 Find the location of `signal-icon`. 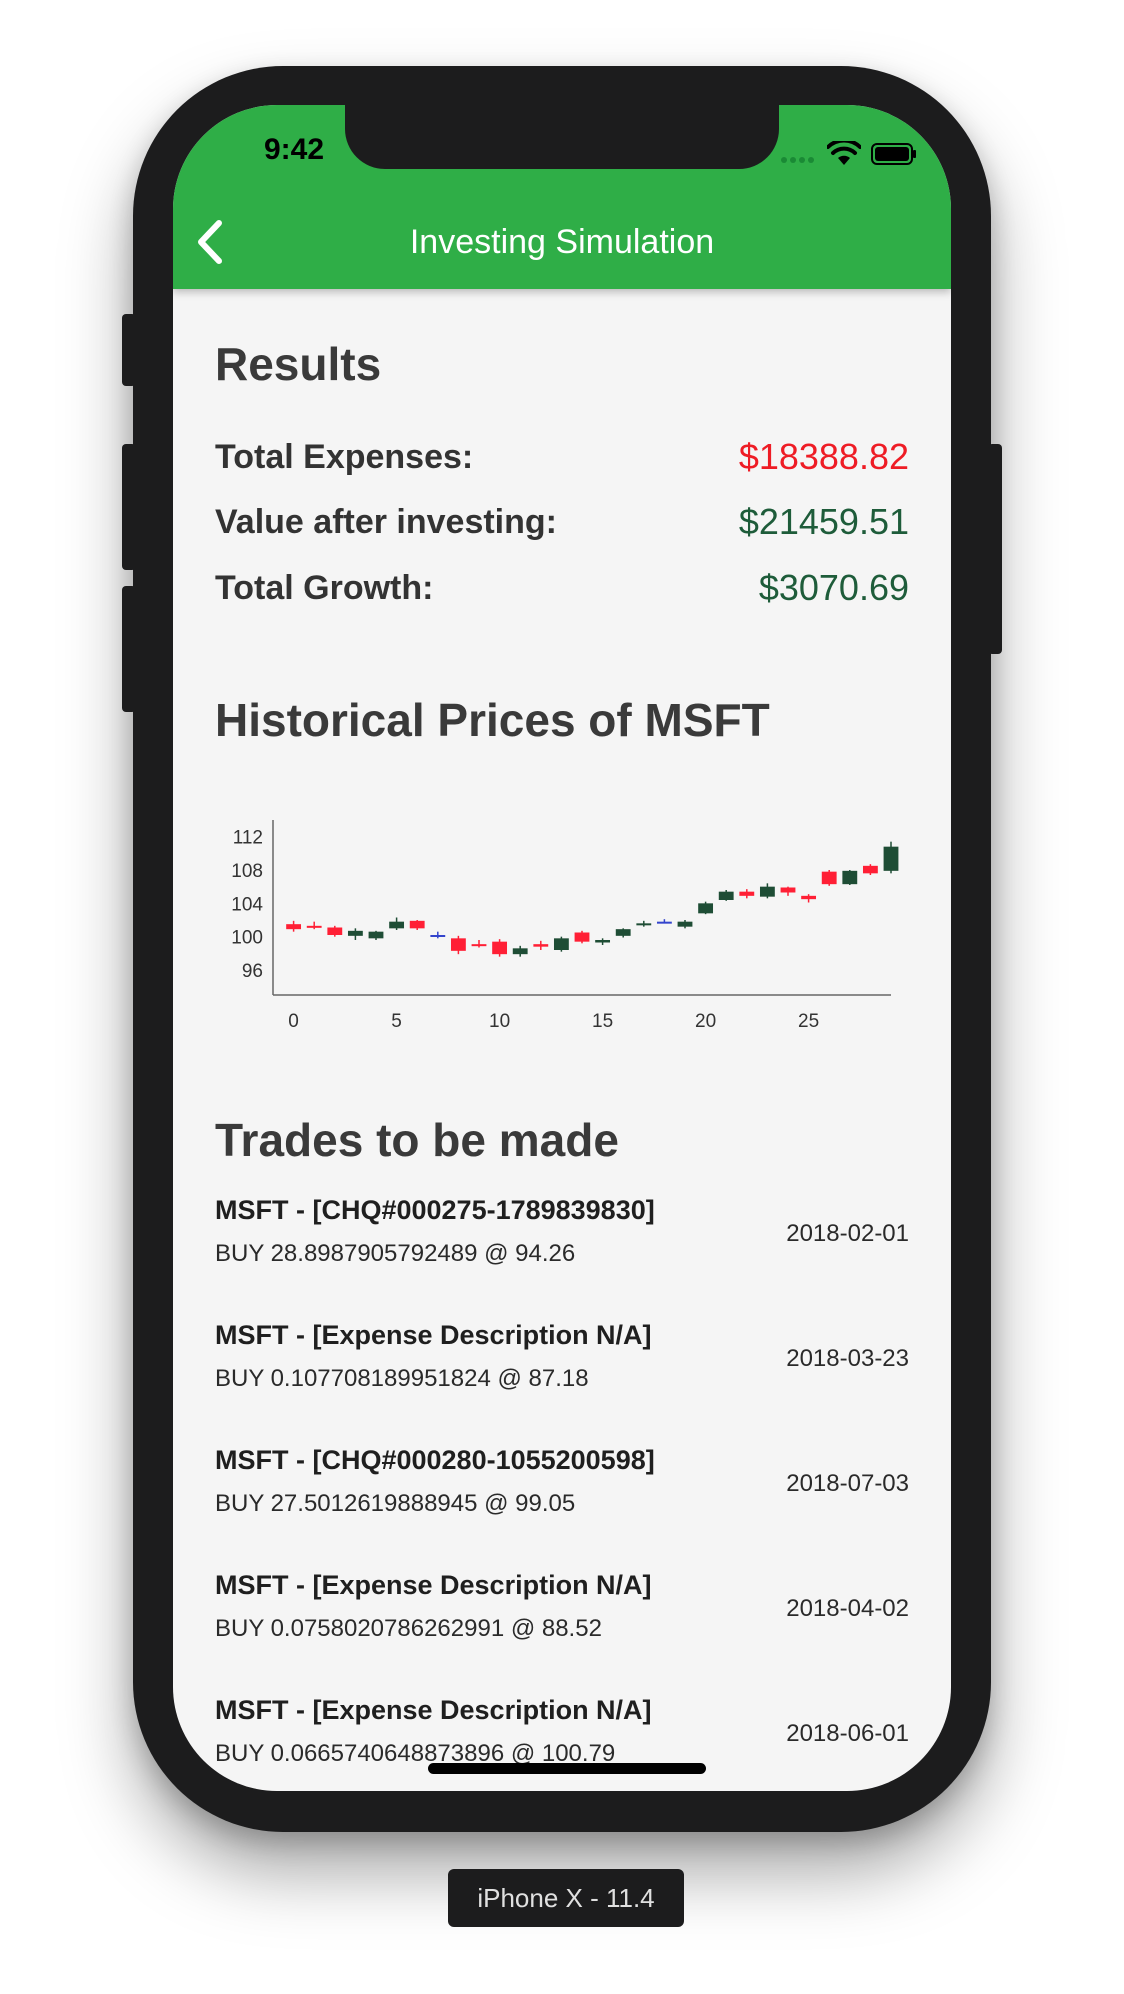

signal-icon is located at coordinates (797, 160).